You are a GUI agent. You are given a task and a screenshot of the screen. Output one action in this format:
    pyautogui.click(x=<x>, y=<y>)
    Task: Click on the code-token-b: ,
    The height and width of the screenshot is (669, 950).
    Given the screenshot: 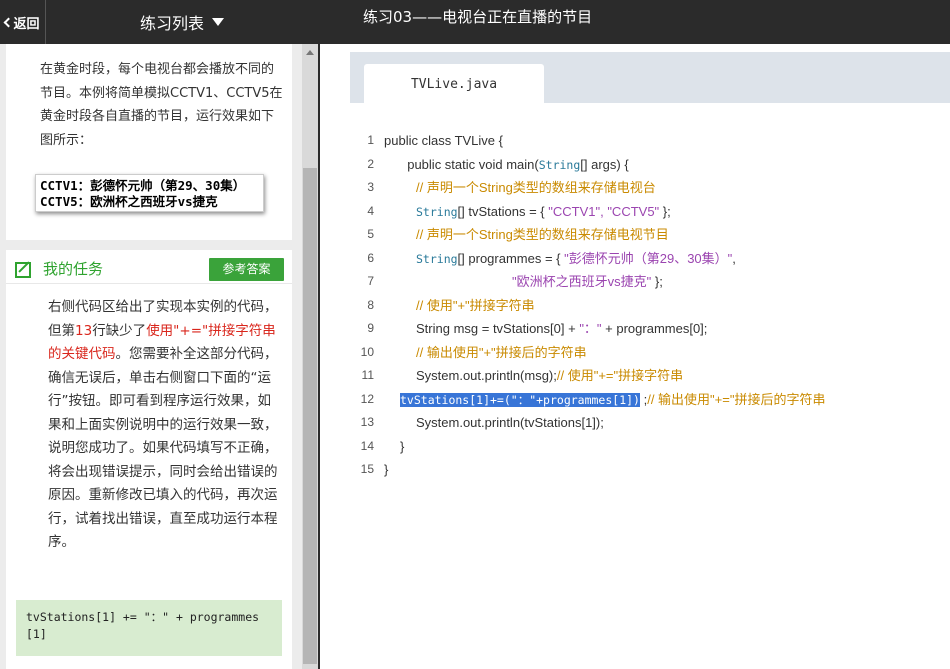 What is the action you would take?
    pyautogui.click(x=734, y=258)
    